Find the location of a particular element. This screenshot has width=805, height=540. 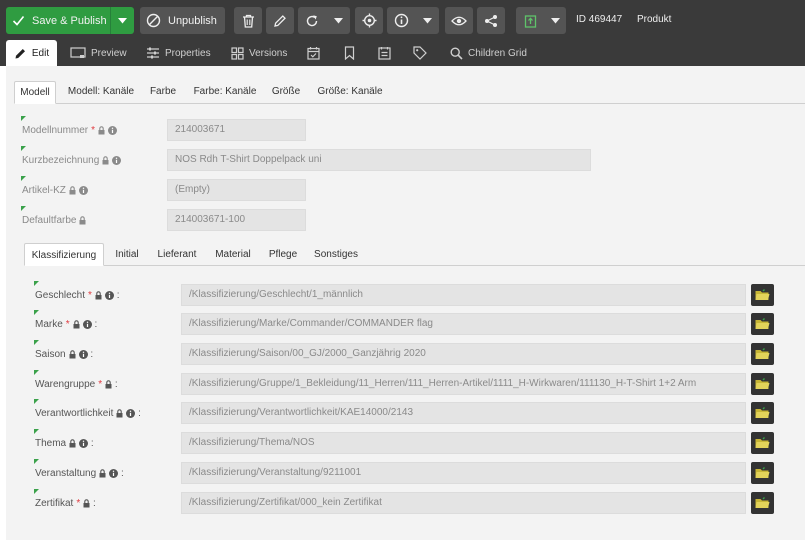

bookmark-icon is located at coordinates (352, 53).